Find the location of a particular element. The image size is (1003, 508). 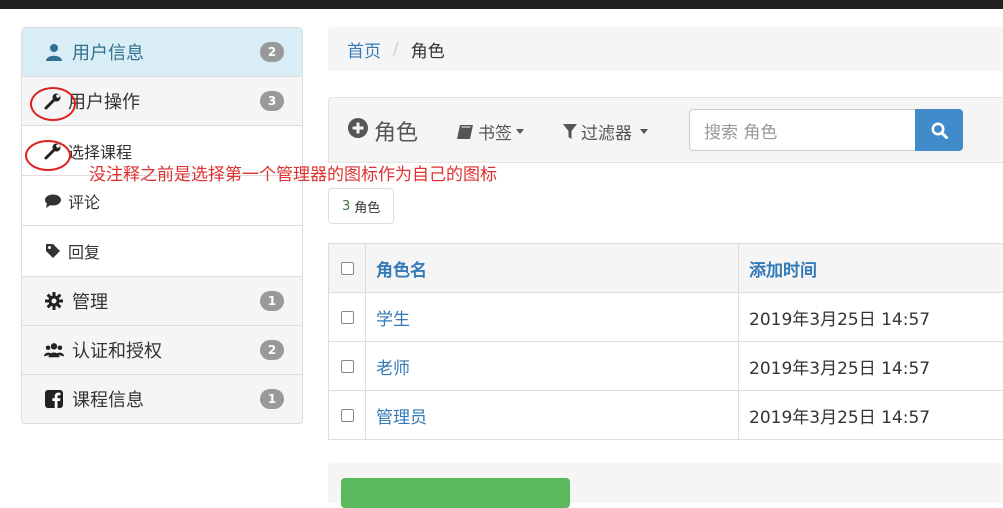

sidebar-item-label: 选择课程 is located at coordinates (100, 152).